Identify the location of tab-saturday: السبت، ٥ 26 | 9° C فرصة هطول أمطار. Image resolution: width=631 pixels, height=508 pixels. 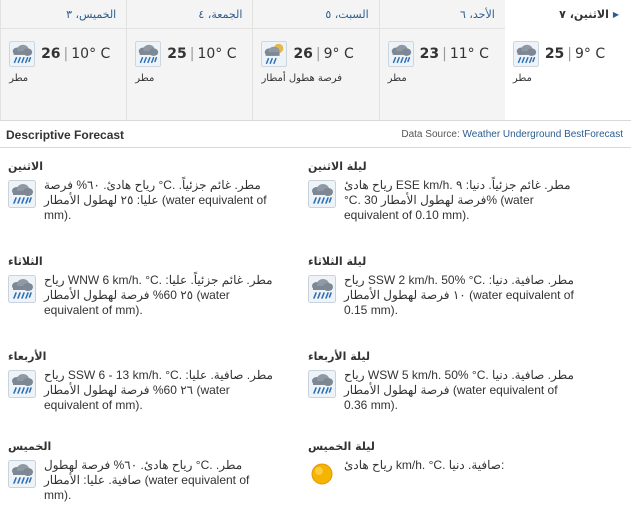
(315, 60).